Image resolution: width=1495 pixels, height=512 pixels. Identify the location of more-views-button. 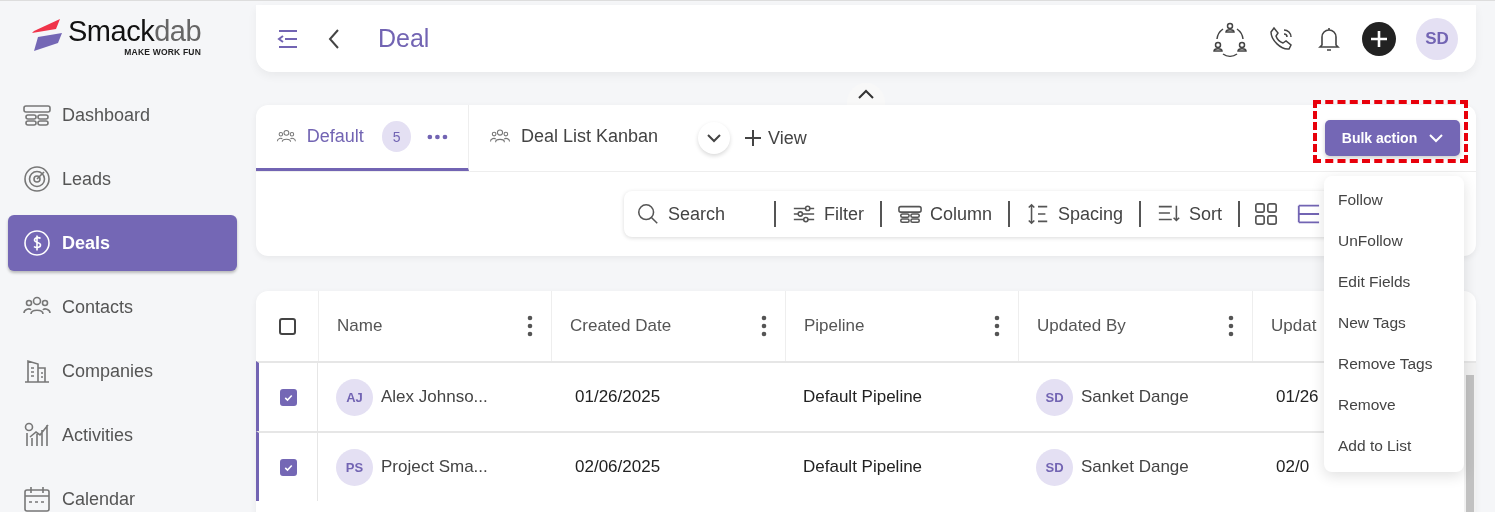
(714, 138).